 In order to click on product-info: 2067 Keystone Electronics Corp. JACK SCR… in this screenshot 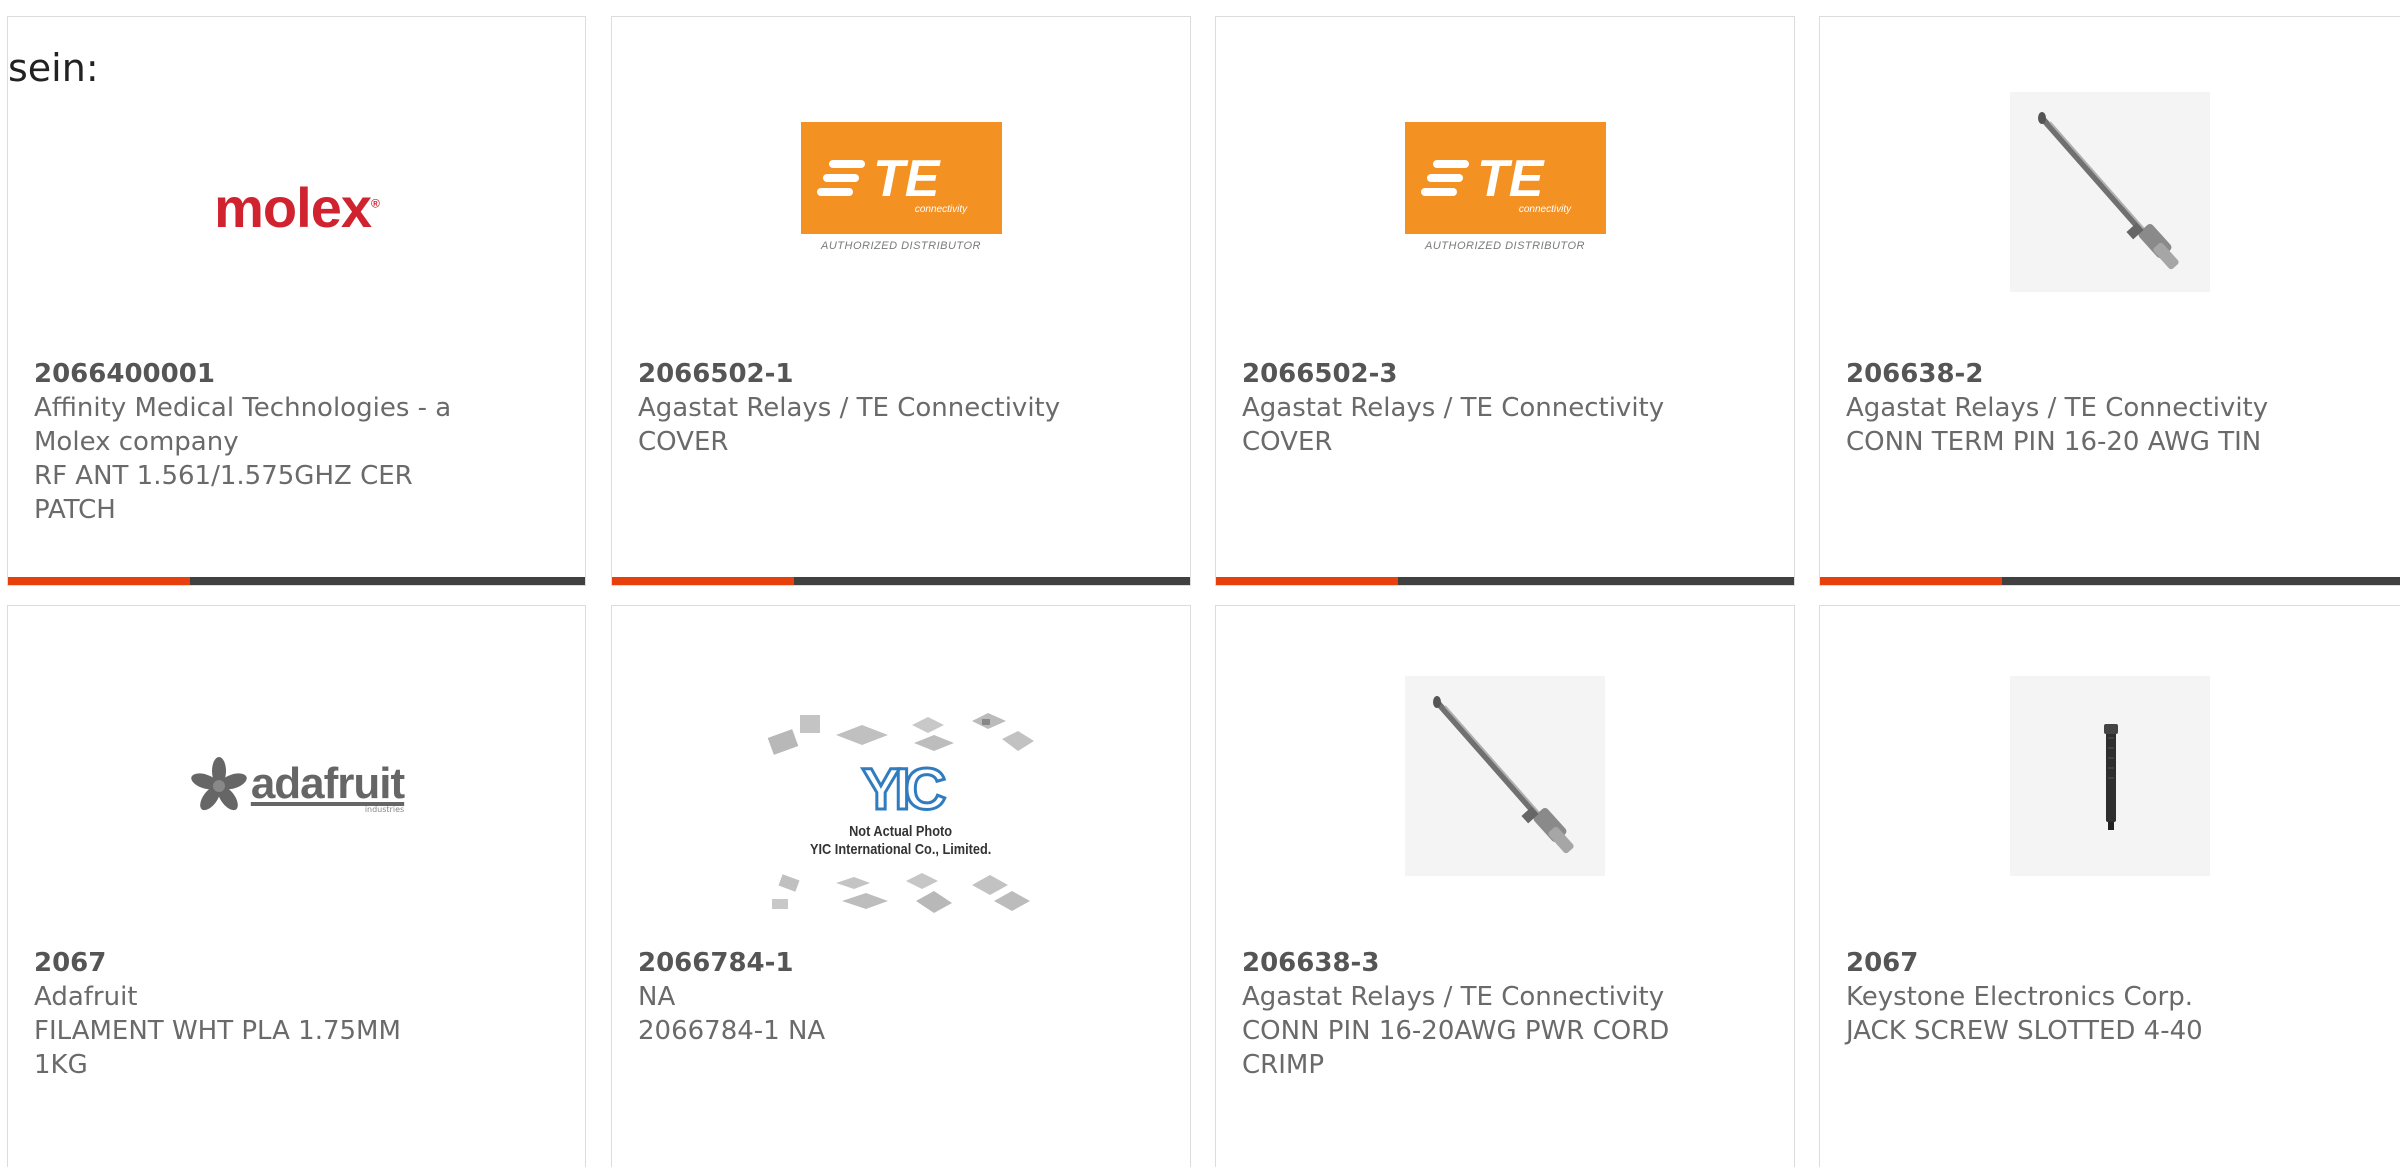, I will do `click(2066, 997)`.